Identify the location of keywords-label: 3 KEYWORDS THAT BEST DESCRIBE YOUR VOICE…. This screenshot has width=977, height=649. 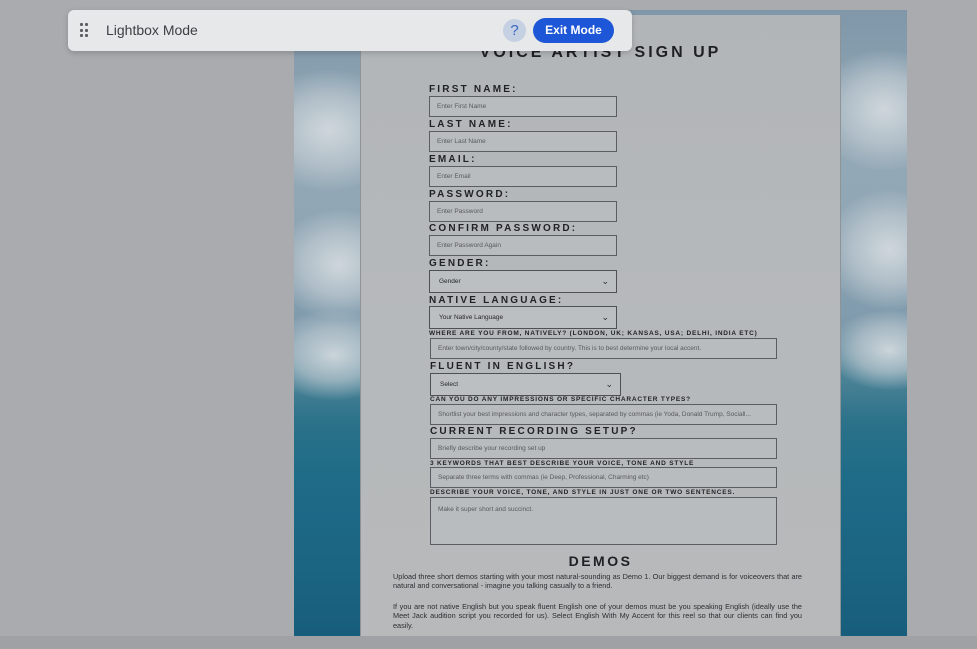
(562, 463).